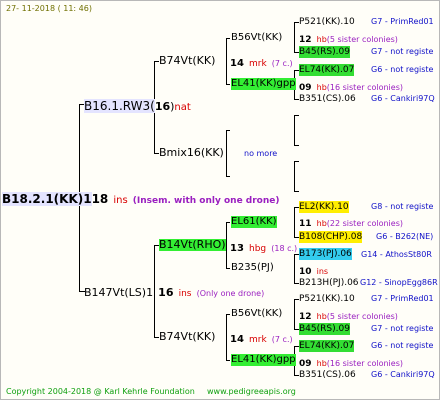 This screenshot has height=400, width=440. What do you see at coordinates (327, 70) in the screenshot?
I see `ua2-child-1: EL74(KK).07` at bounding box center [327, 70].